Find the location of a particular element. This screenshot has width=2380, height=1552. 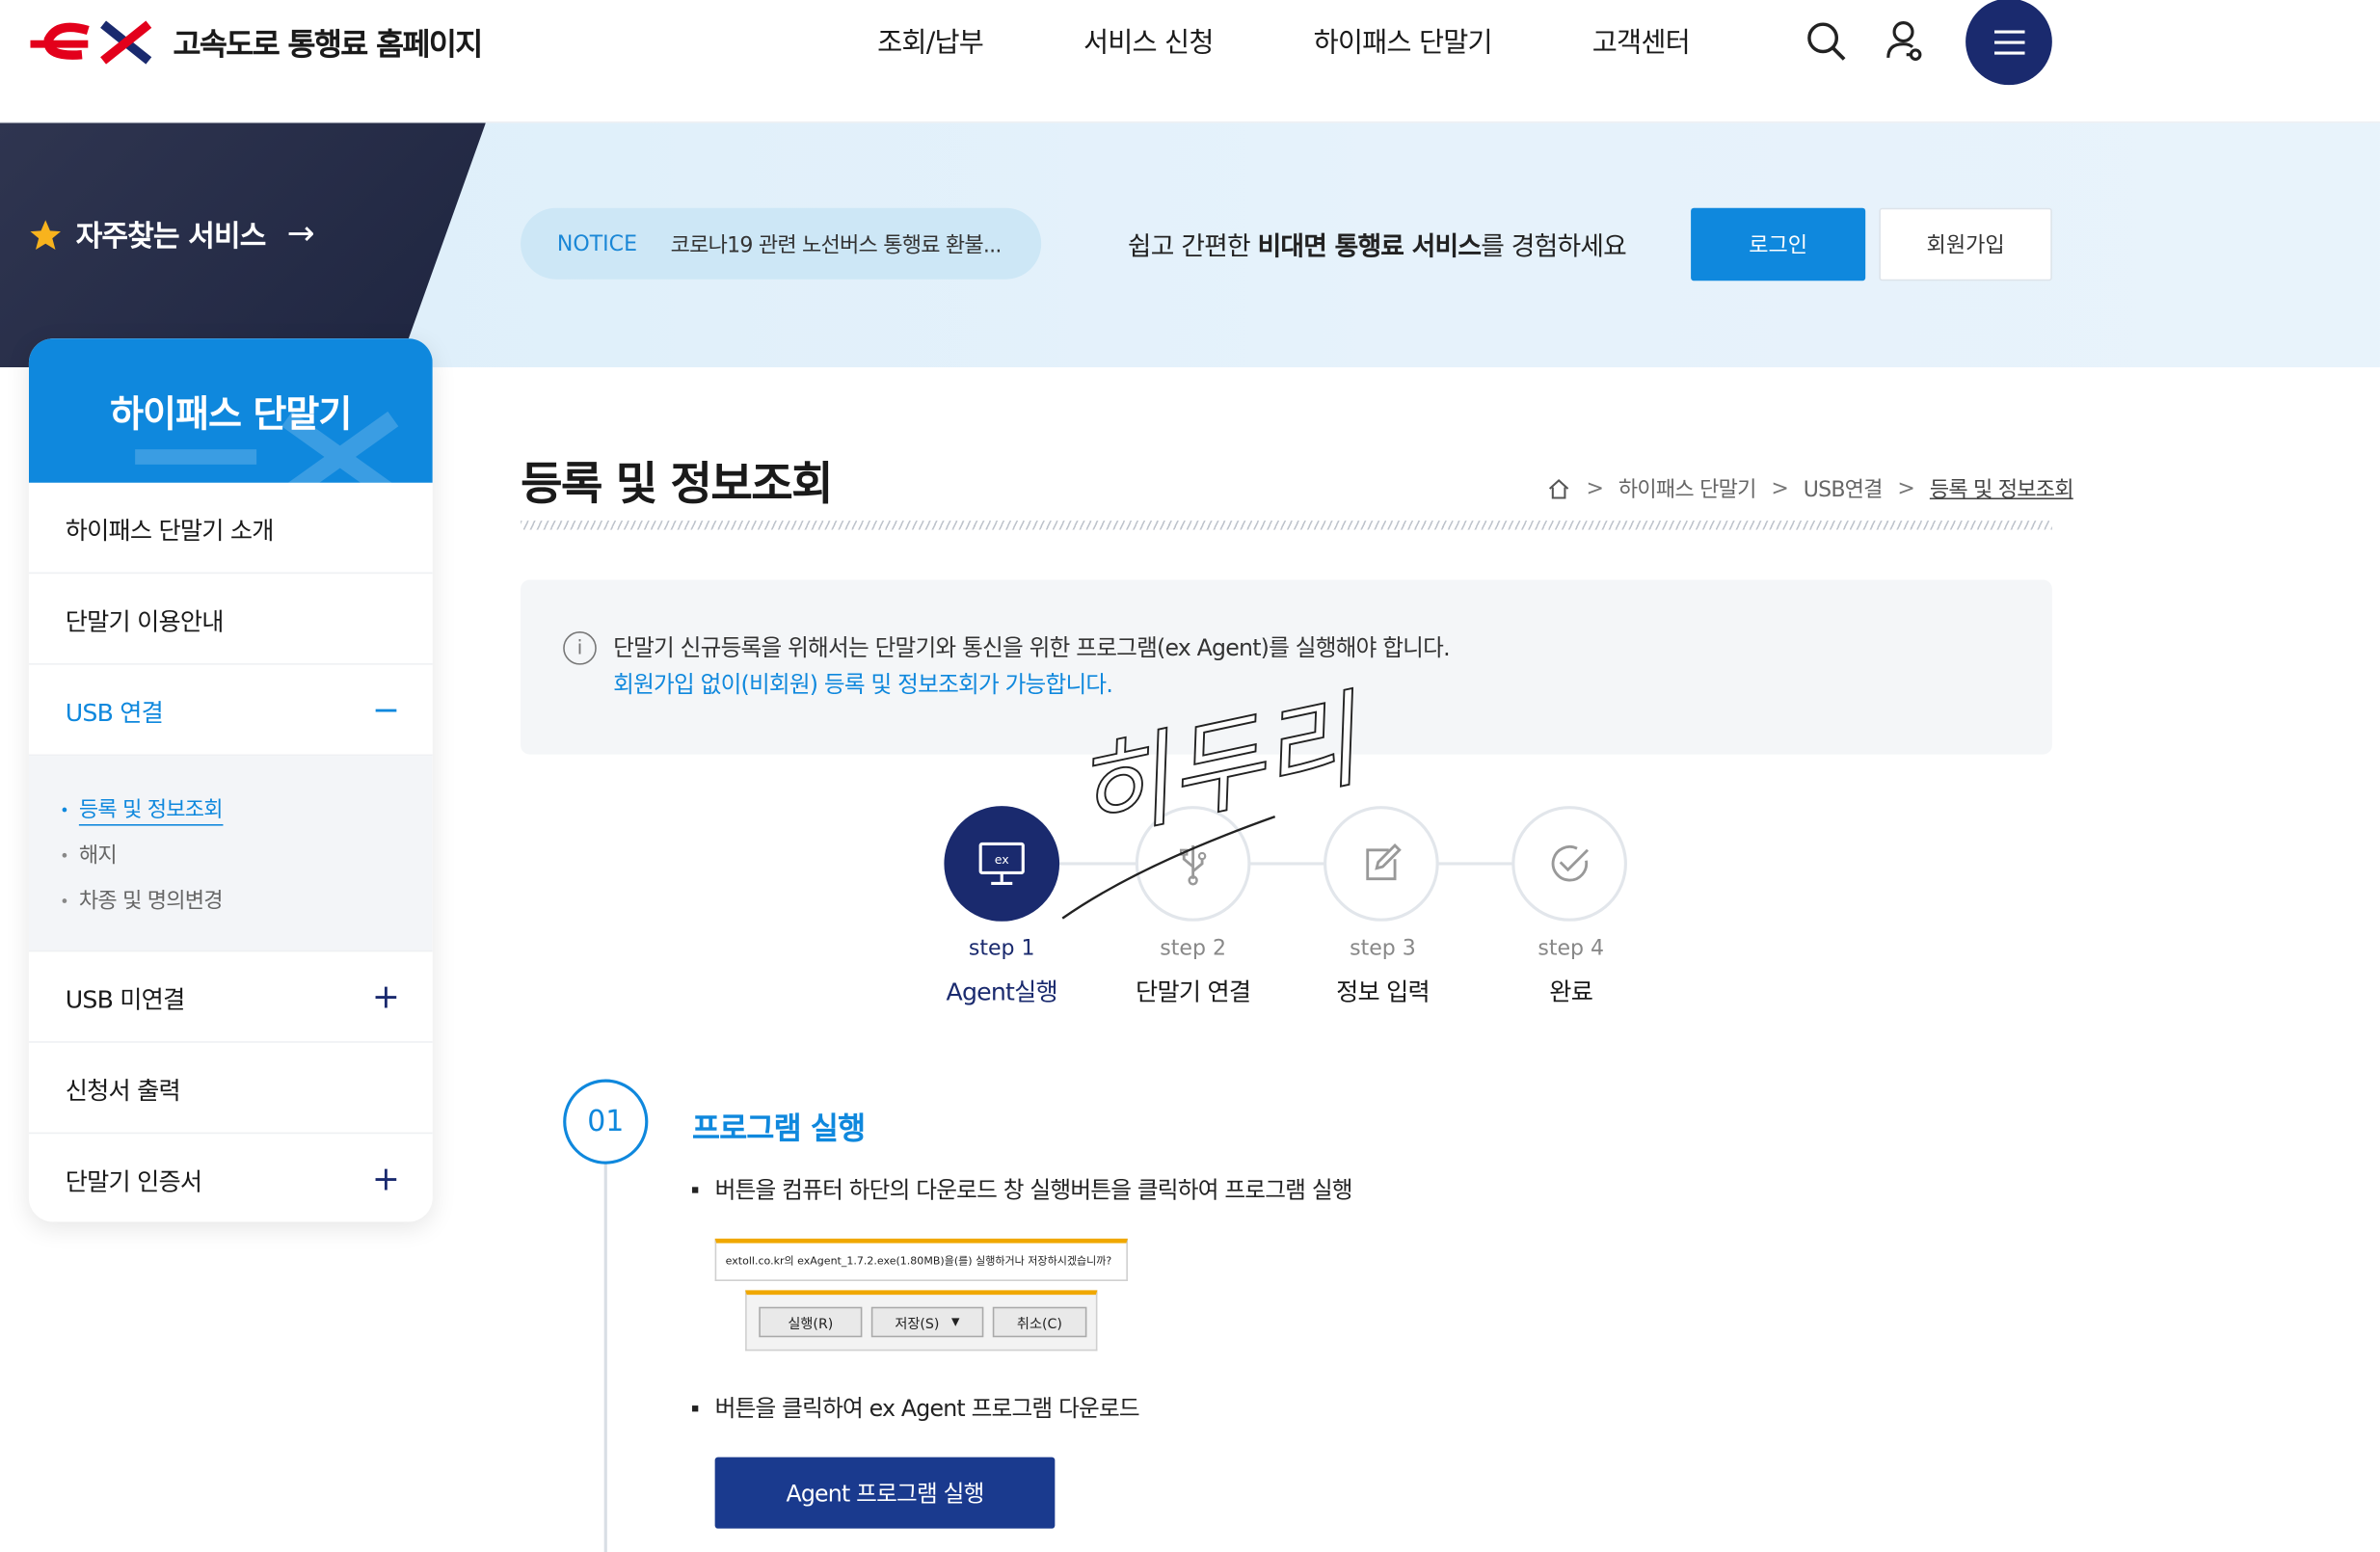

nav-item-hipass-terminal: 하이패스 단말기 is located at coordinates (1403, 41).